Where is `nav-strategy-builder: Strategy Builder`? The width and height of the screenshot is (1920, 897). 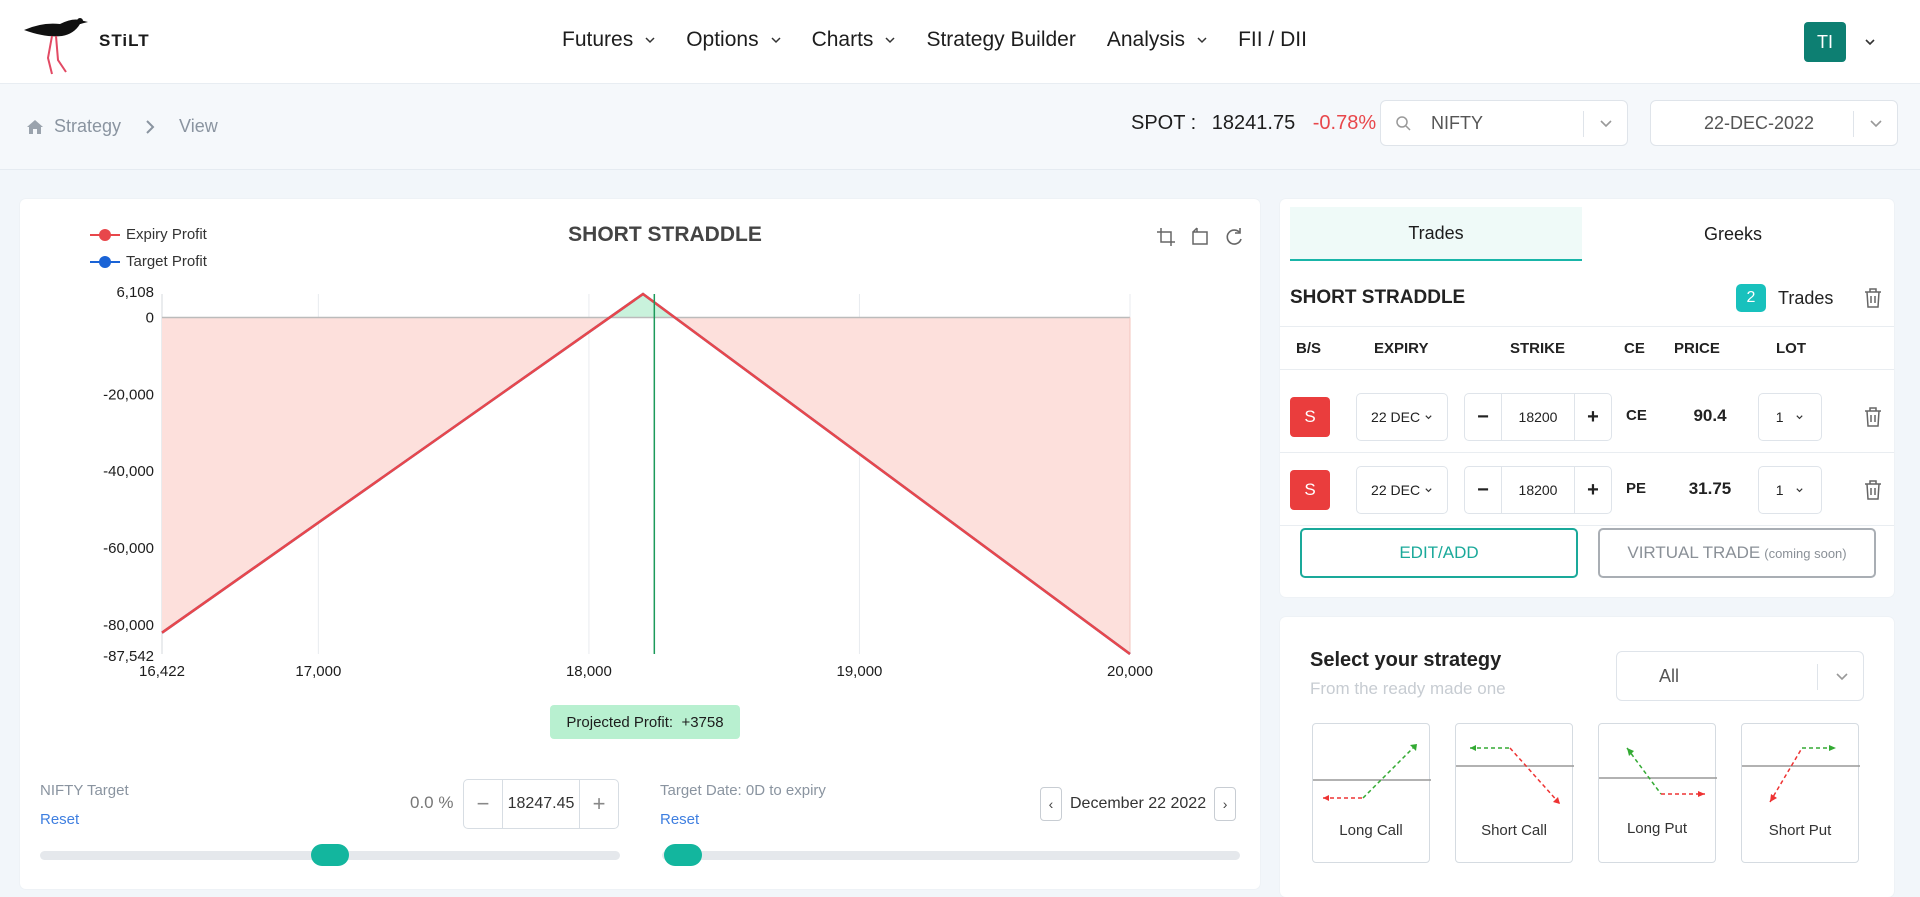 nav-strategy-builder: Strategy Builder is located at coordinates (1000, 40).